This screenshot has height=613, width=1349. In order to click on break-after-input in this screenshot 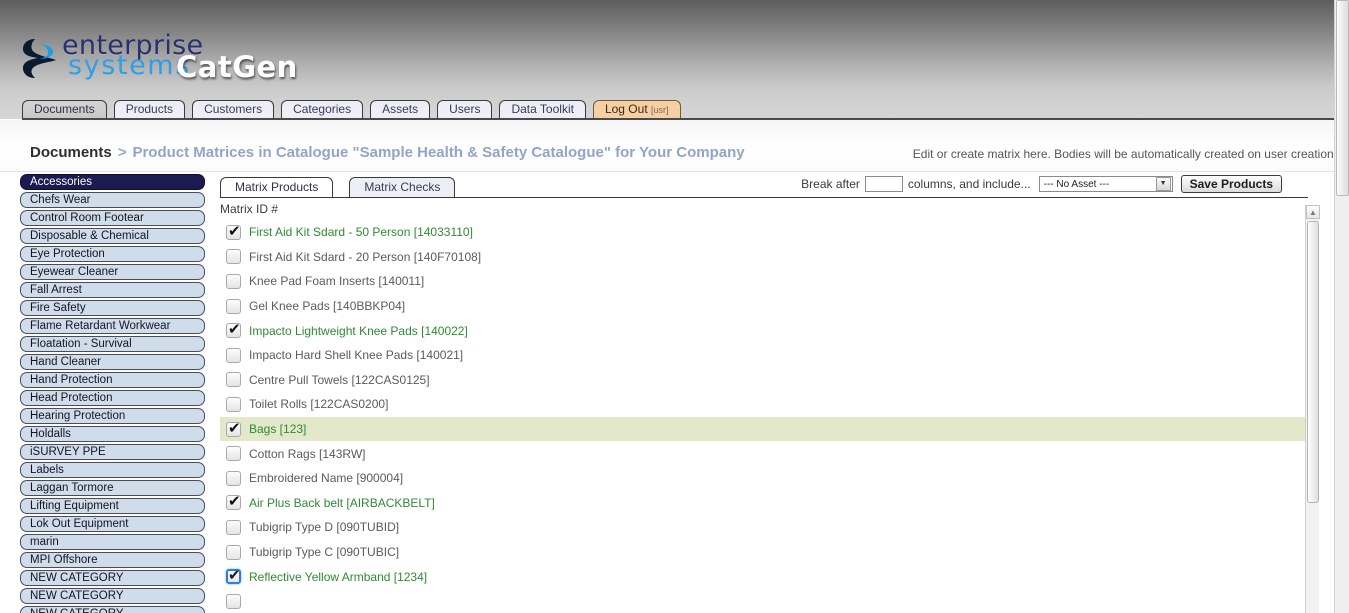, I will do `click(883, 184)`.